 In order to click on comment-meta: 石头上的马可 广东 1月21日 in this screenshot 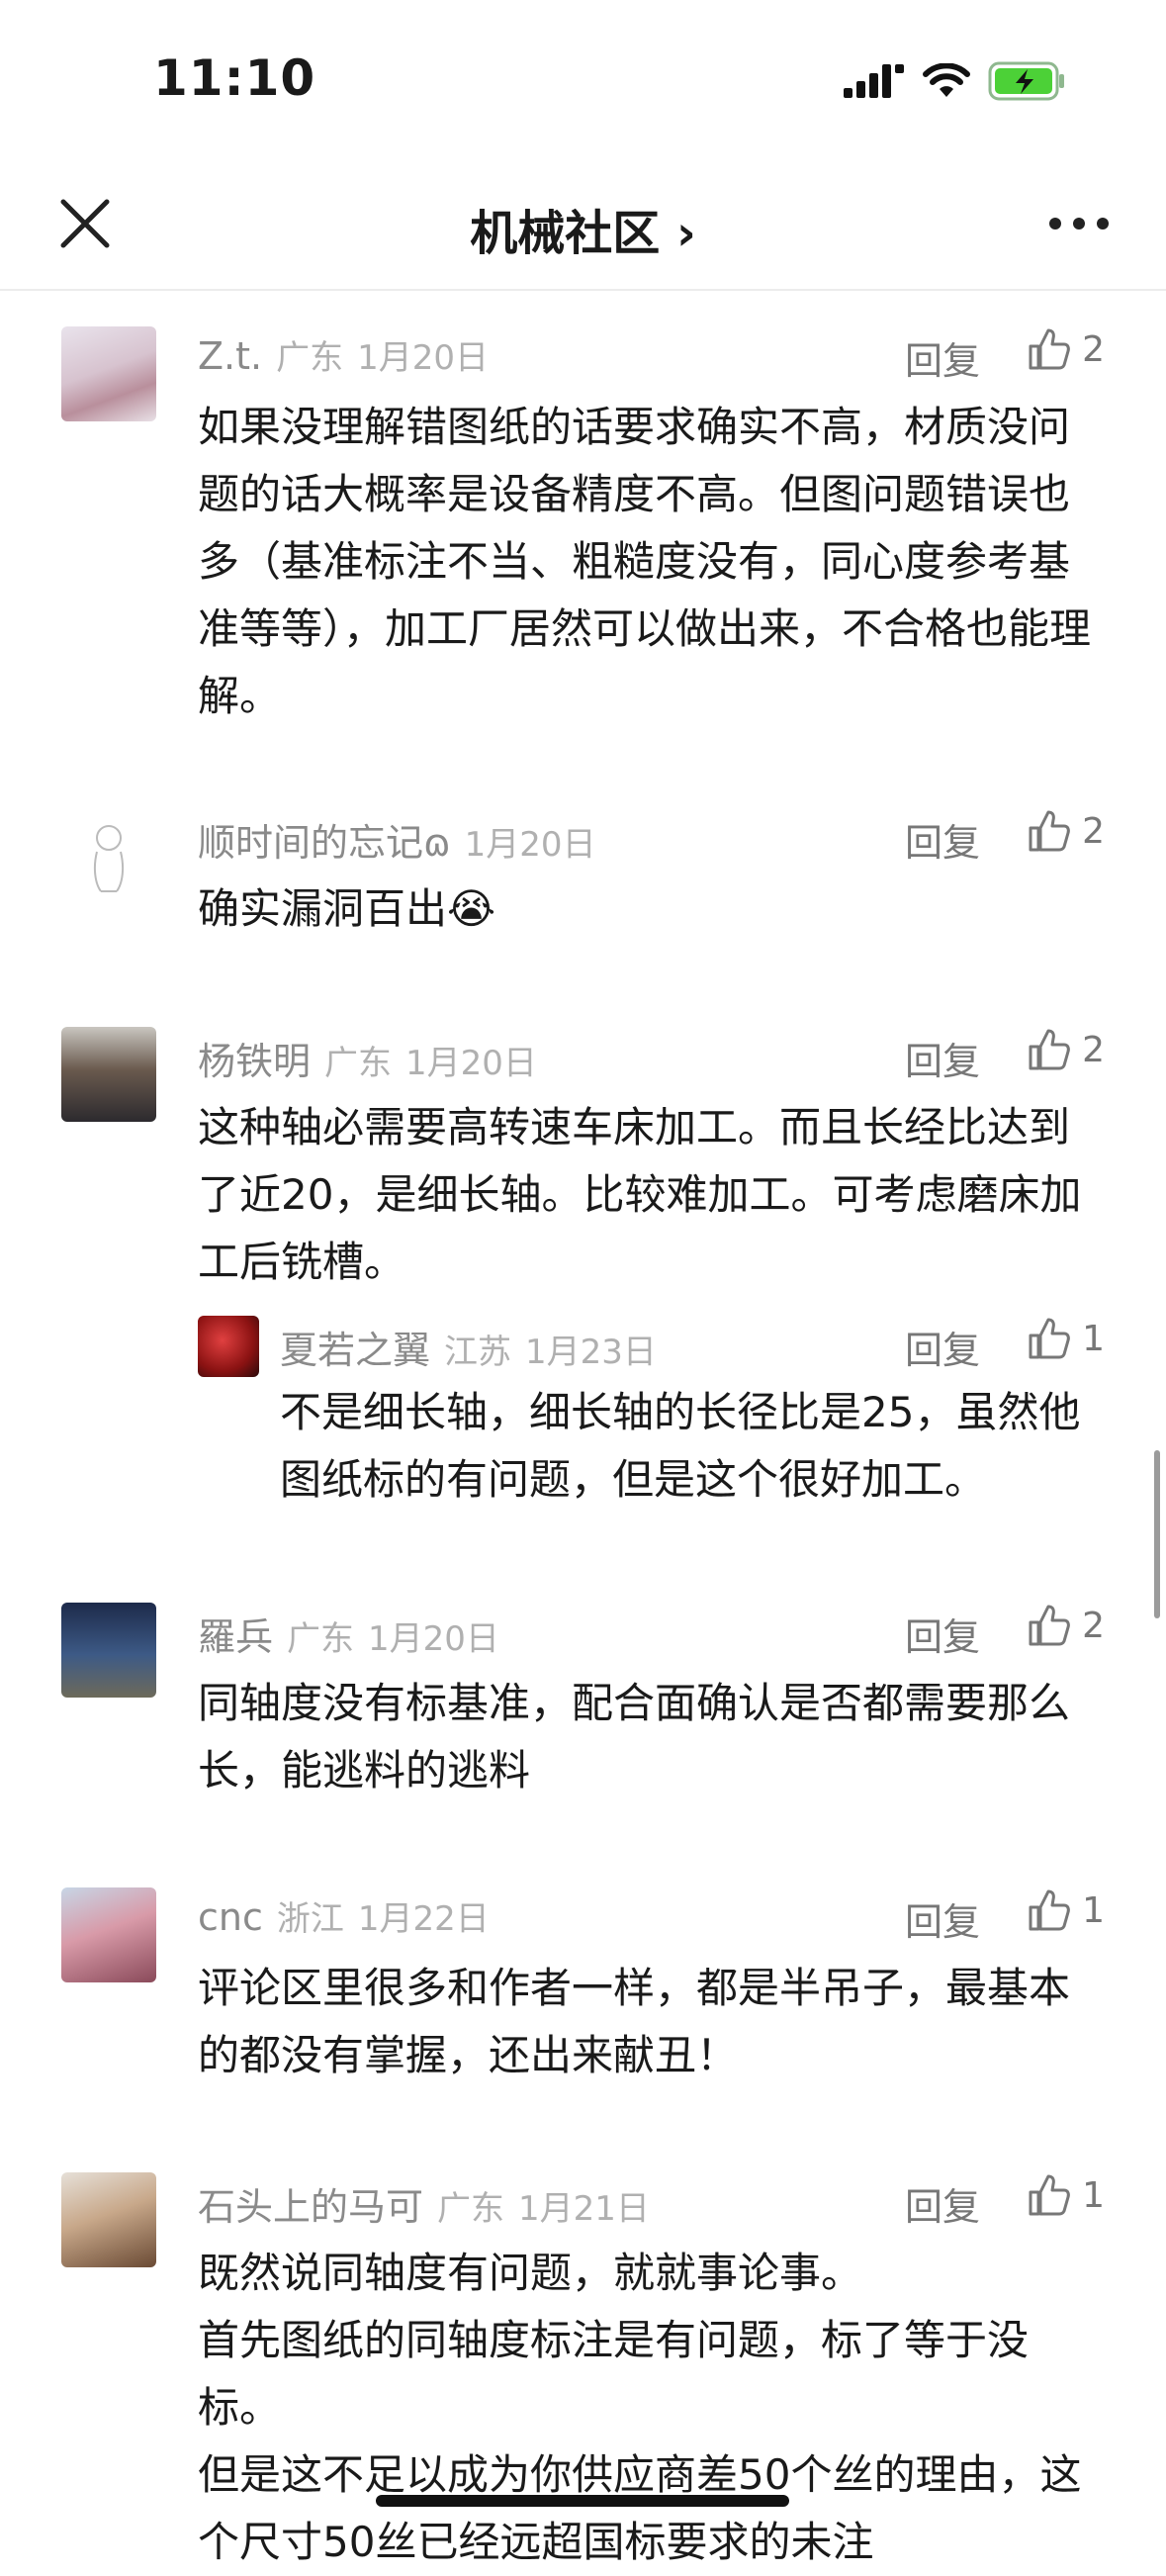, I will do `click(424, 2204)`.